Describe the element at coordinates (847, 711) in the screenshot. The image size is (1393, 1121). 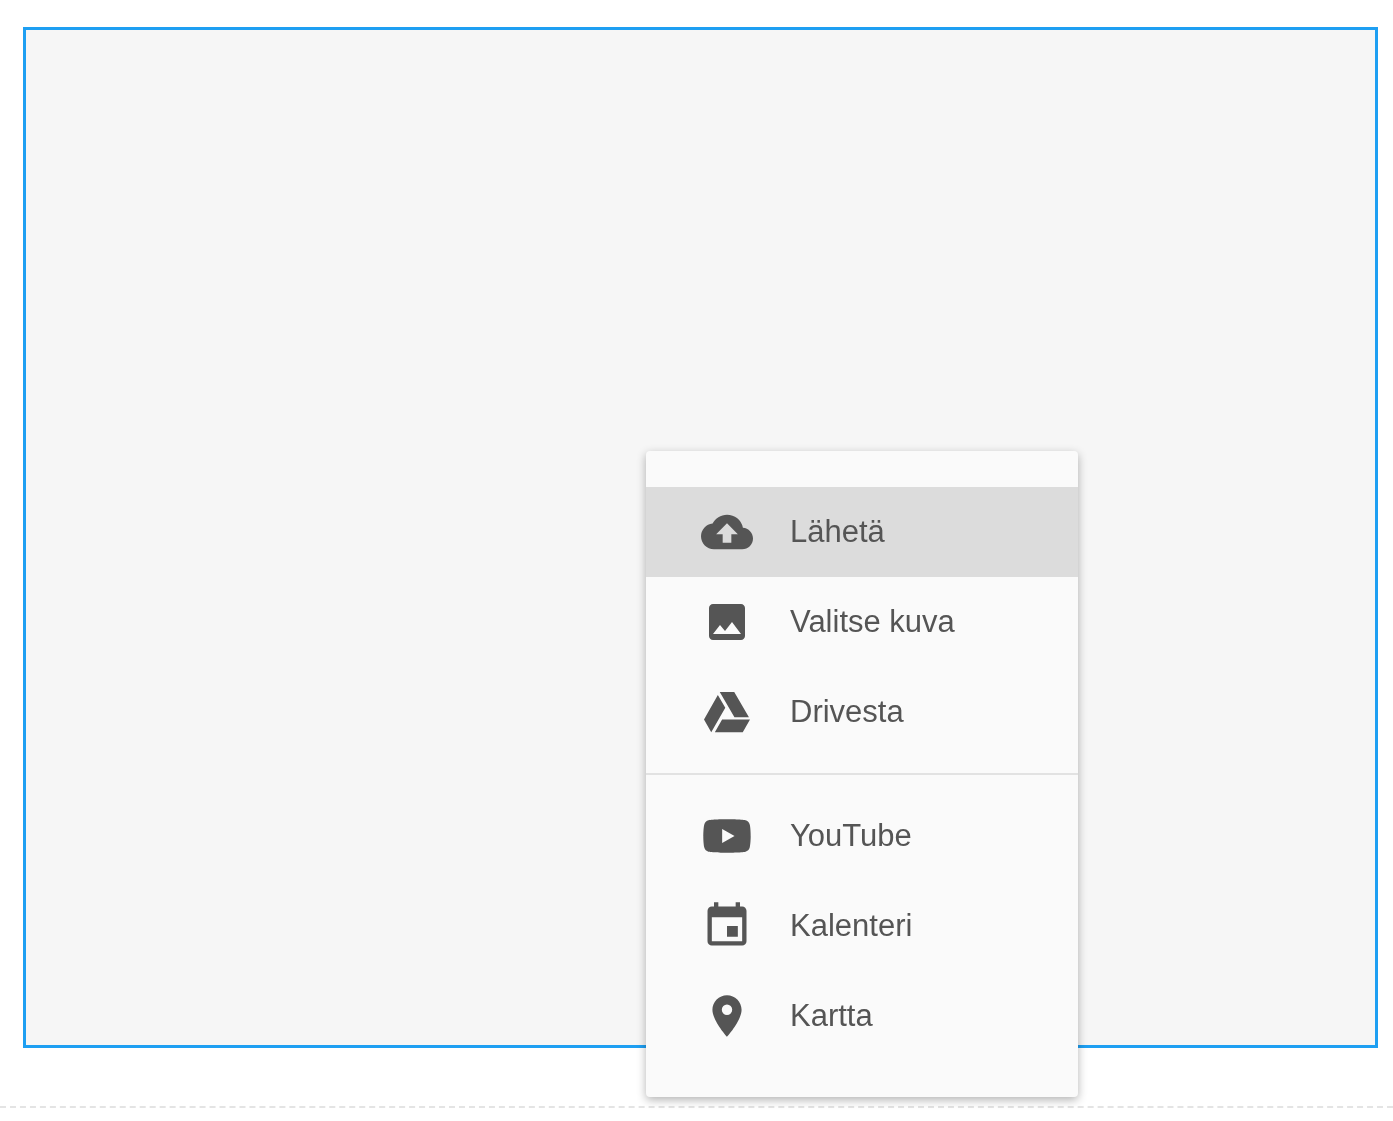
I see `menu-item-label: Drivesta` at that location.